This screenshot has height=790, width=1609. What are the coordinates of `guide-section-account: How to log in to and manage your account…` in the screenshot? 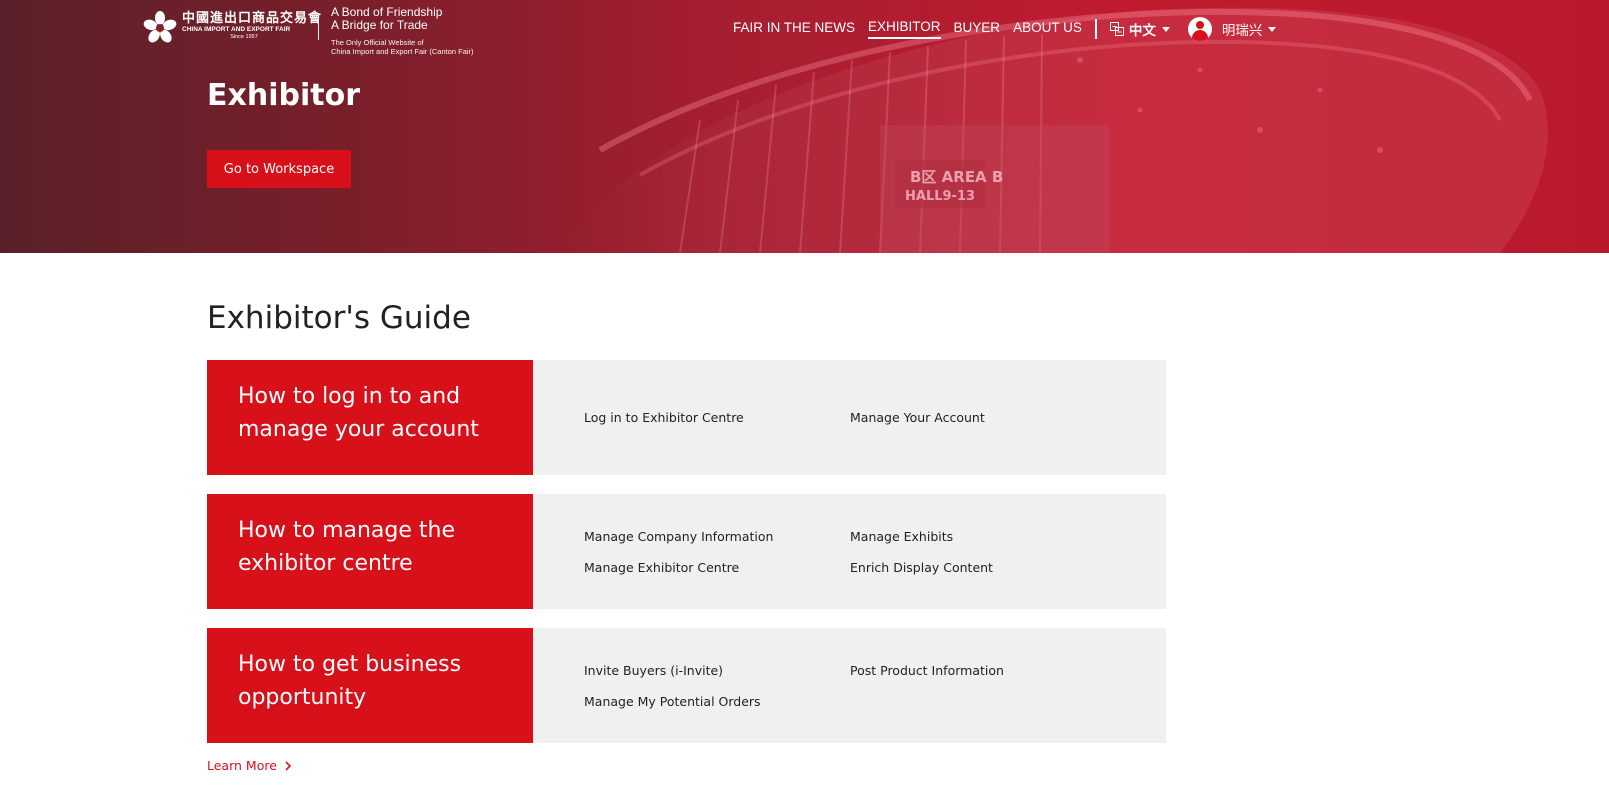 It's located at (686, 417).